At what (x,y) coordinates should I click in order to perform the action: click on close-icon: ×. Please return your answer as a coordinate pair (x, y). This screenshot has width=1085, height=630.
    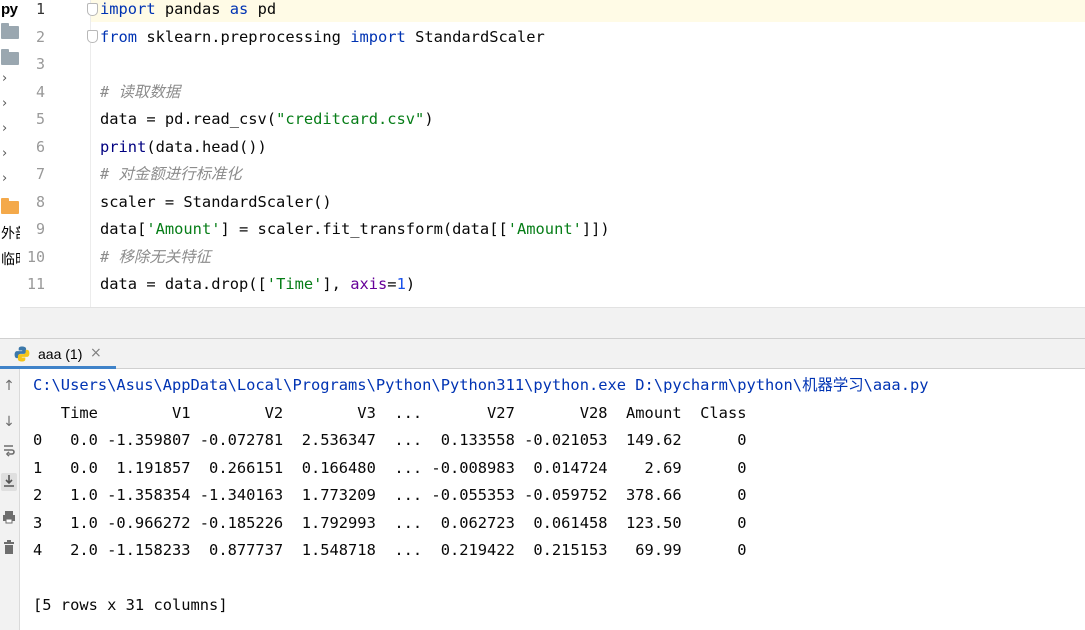
    Looking at the image, I should click on (96, 353).